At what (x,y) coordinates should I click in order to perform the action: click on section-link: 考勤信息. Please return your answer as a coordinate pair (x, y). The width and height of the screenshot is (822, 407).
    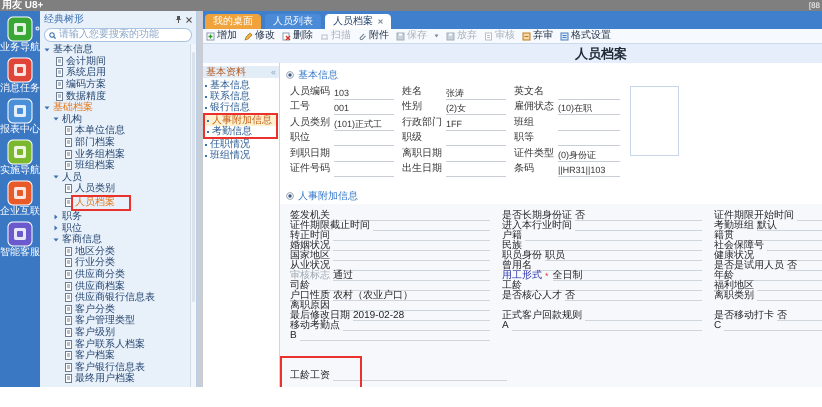
    Looking at the image, I should click on (240, 131).